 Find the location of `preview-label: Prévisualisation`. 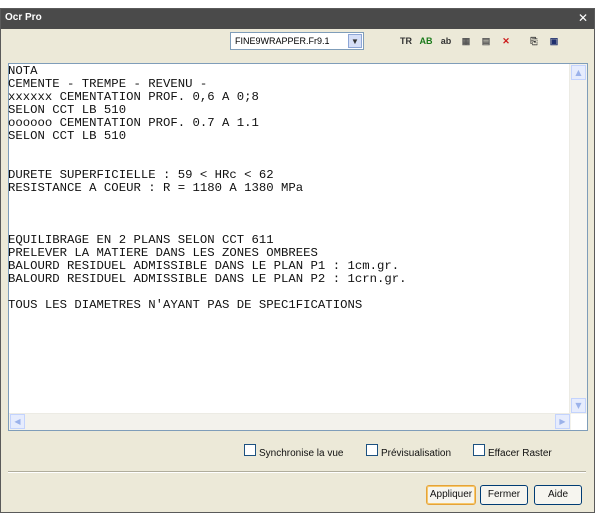

preview-label: Prévisualisation is located at coordinates (416, 453).